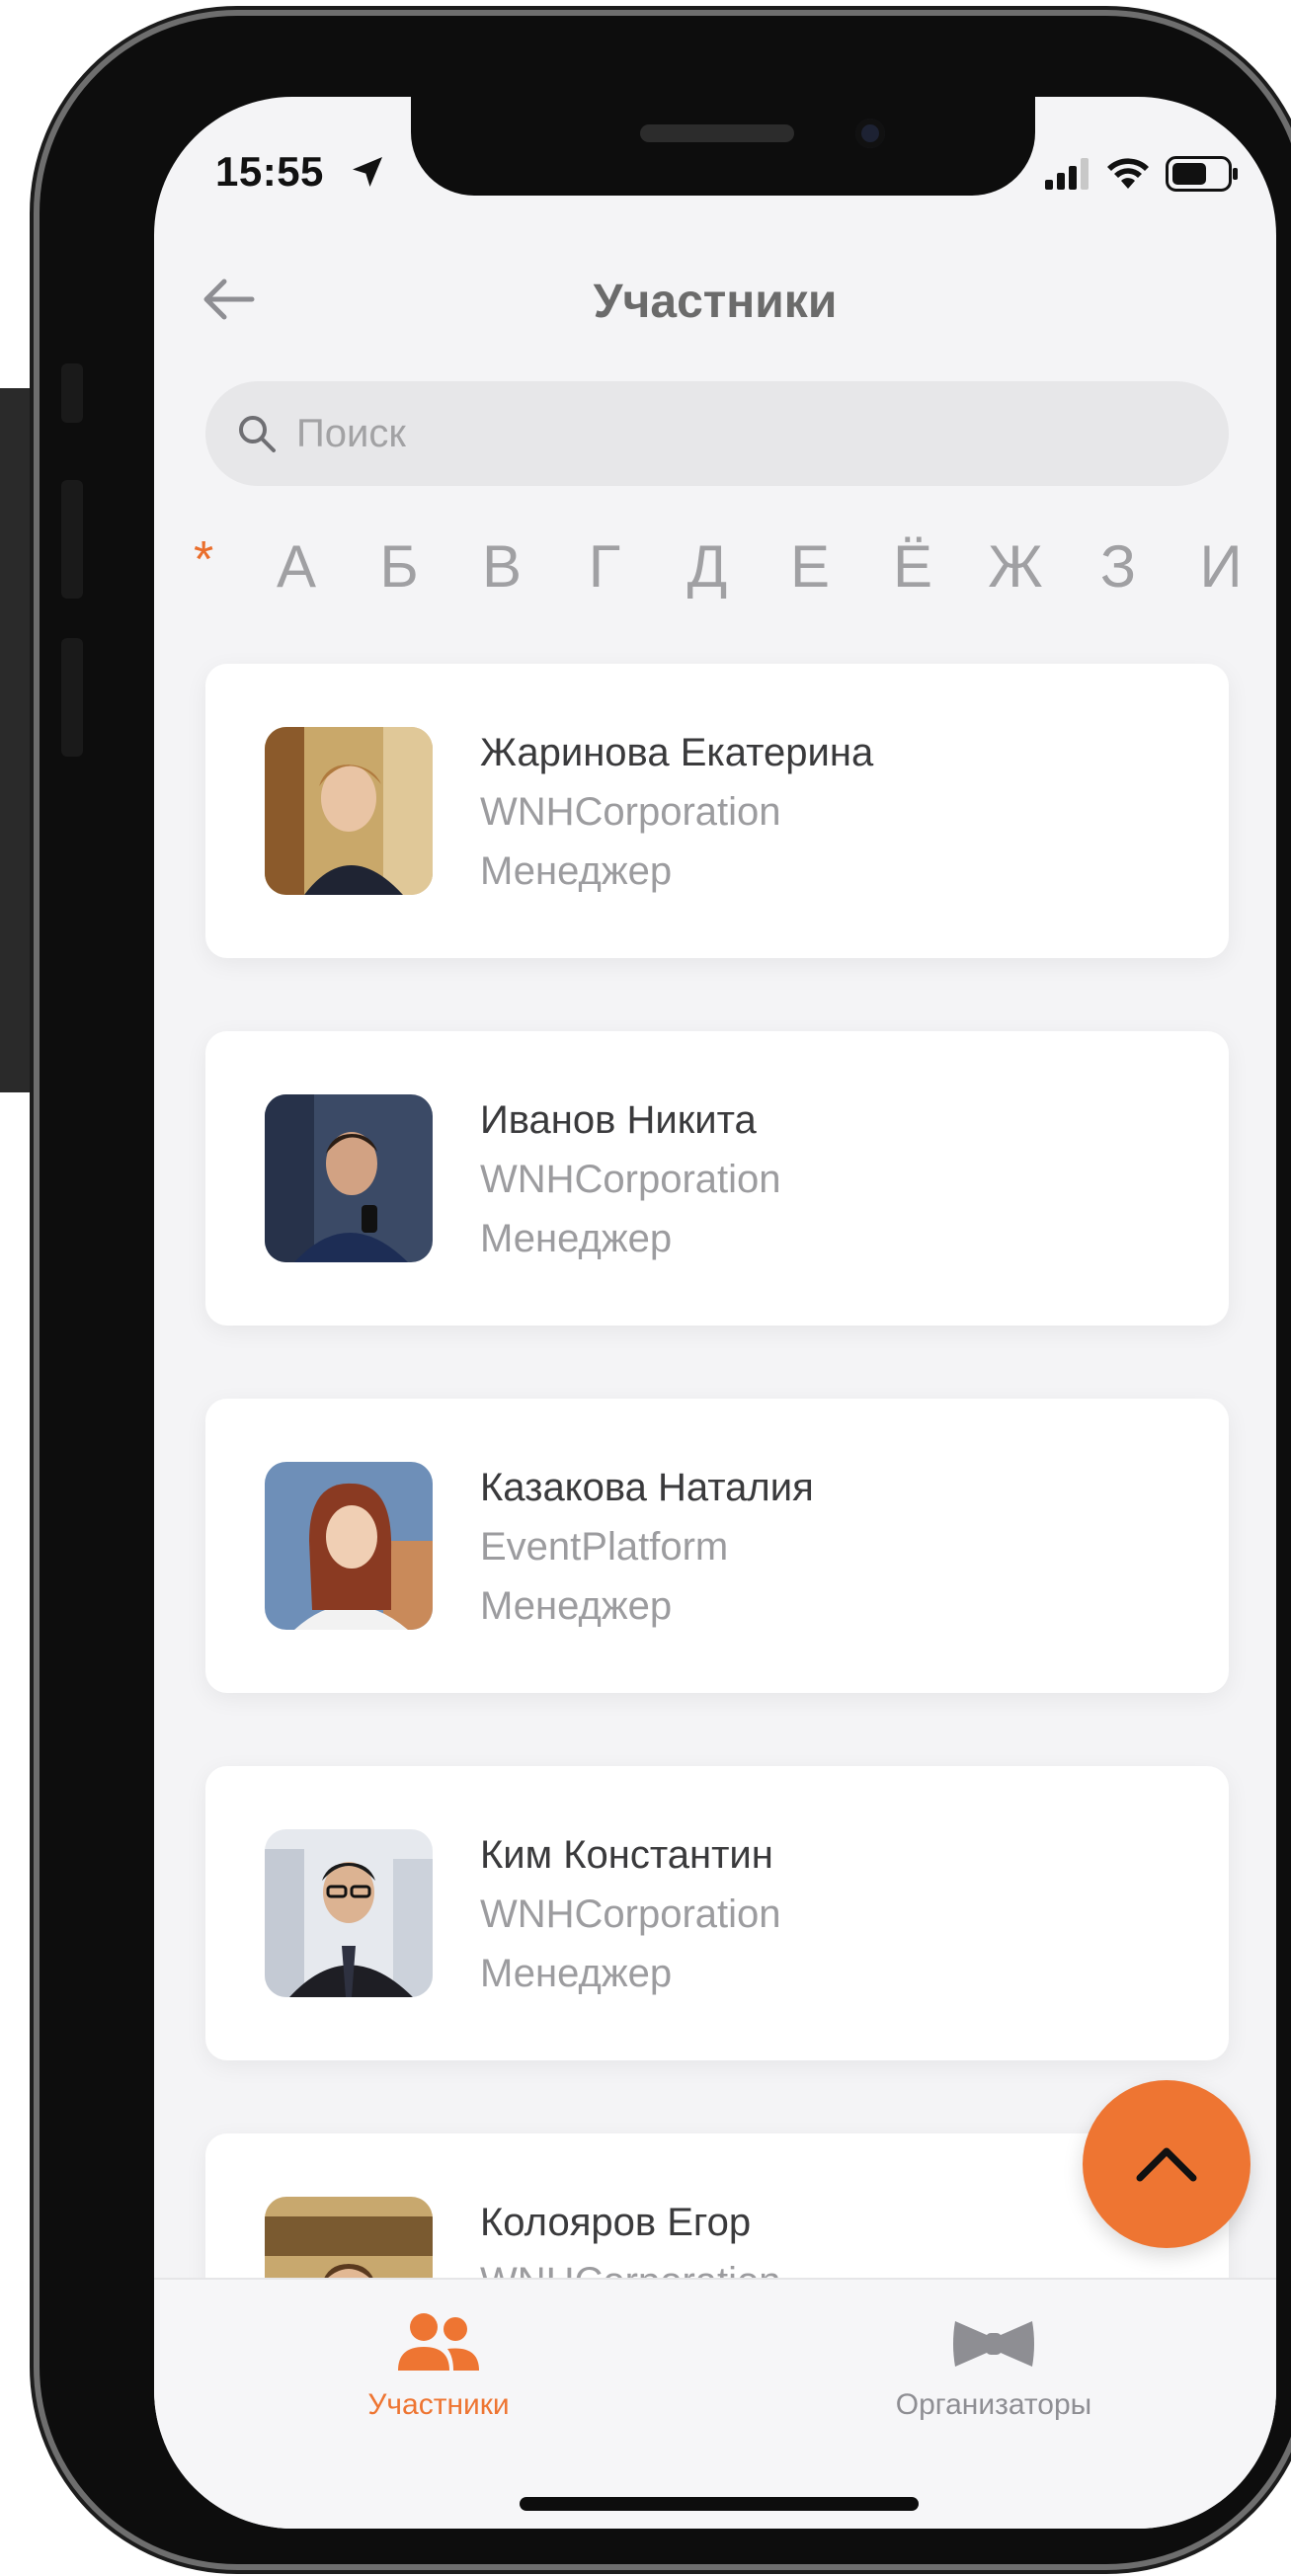 This screenshot has width=1291, height=2576. What do you see at coordinates (1067, 174) in the screenshot?
I see `cellular-signal-icon` at bounding box center [1067, 174].